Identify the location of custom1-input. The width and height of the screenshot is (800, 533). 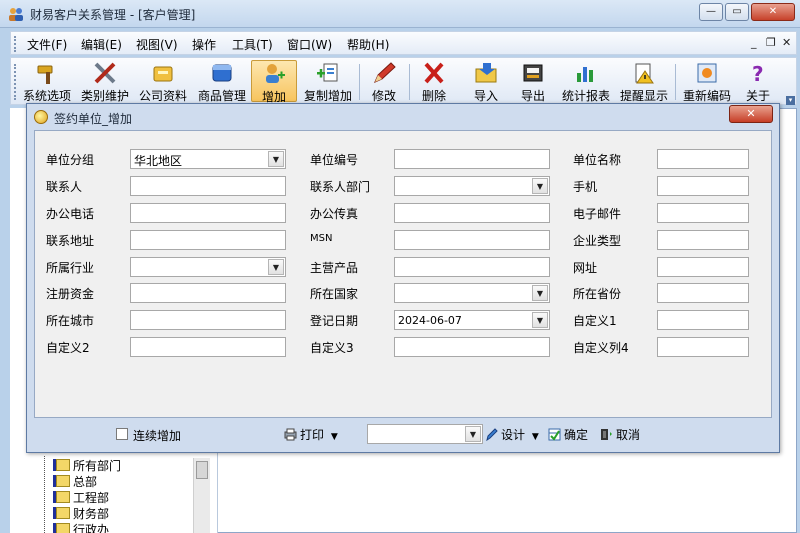
(703, 320).